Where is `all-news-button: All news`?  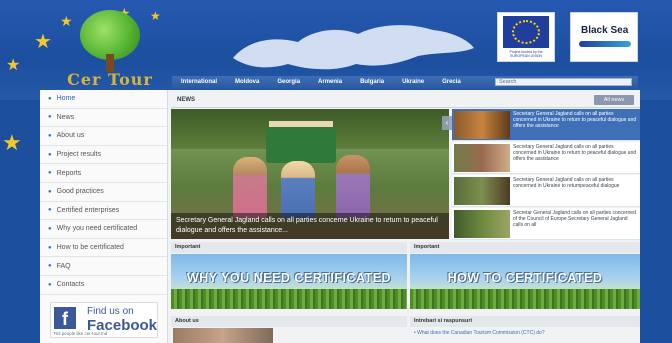 all-news-button: All news is located at coordinates (614, 100).